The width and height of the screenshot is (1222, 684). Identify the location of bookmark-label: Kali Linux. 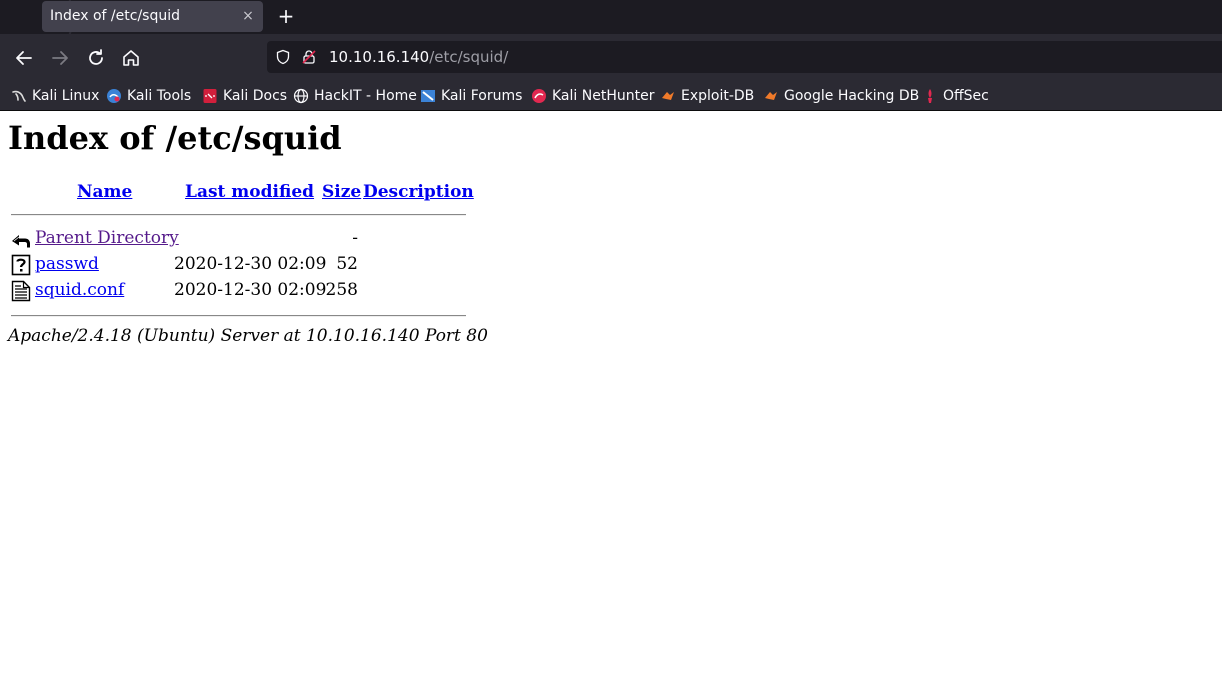
(66, 96).